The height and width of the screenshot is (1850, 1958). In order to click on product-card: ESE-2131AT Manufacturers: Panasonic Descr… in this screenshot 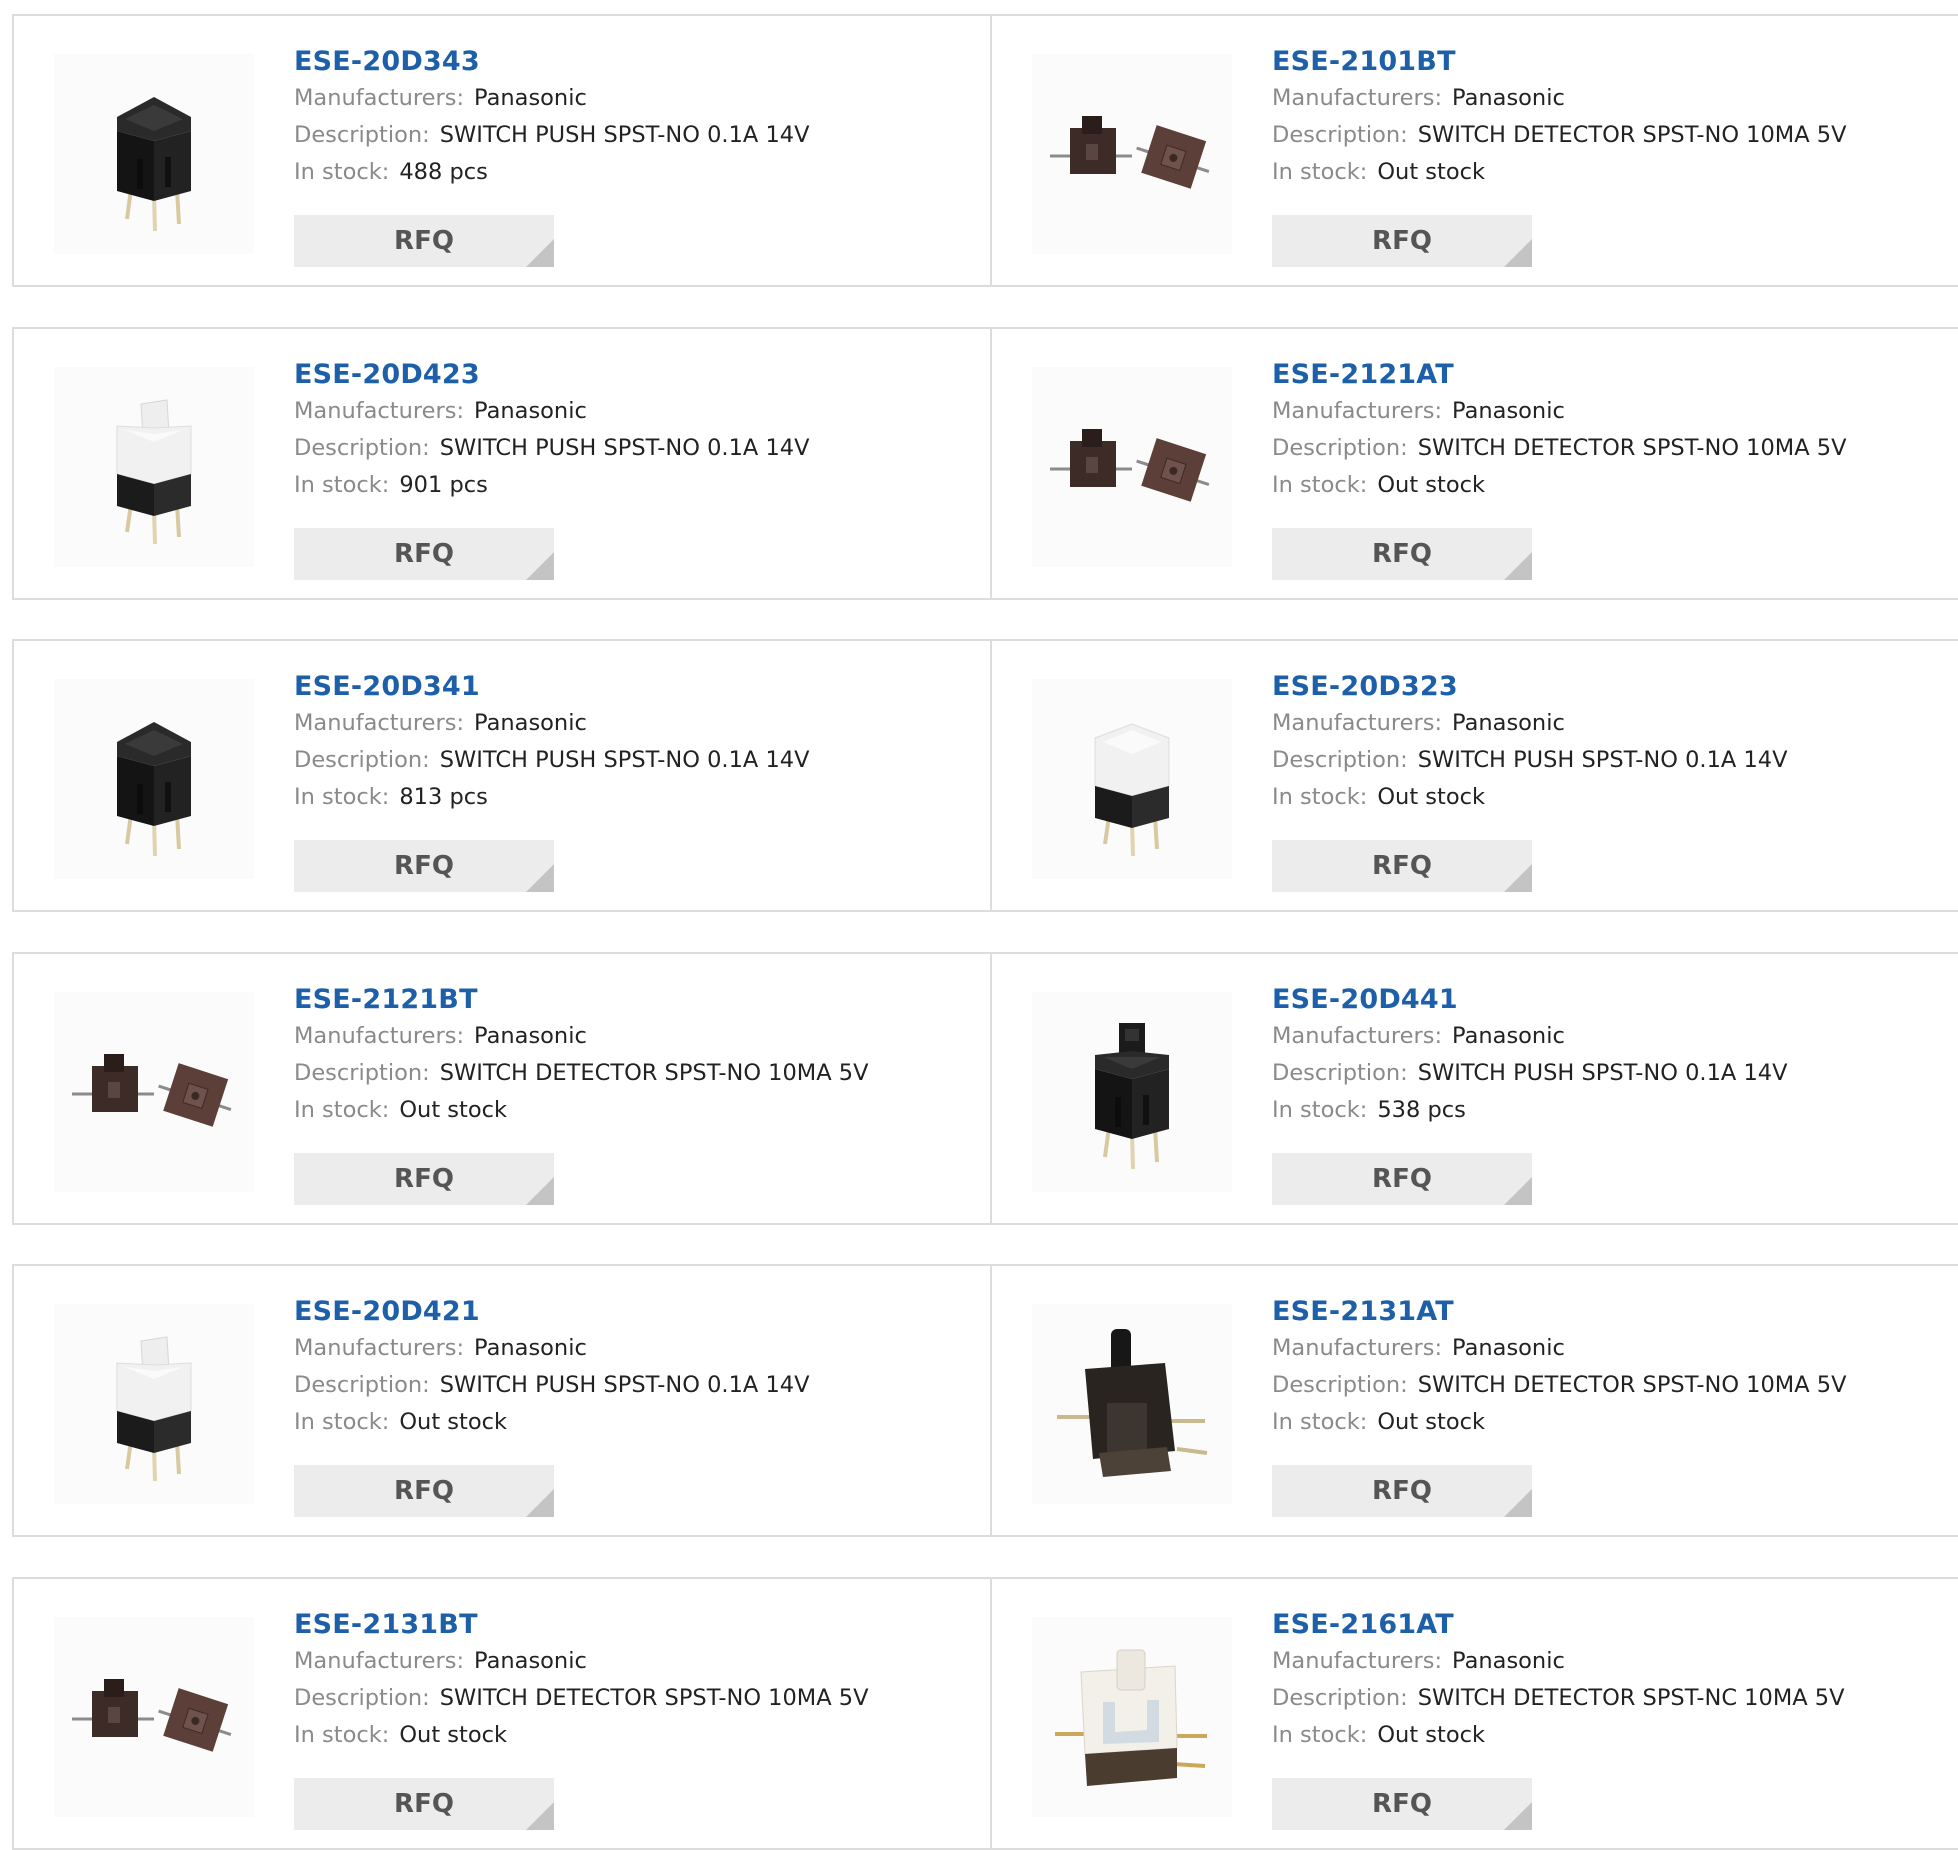, I will do `click(1474, 1400)`.